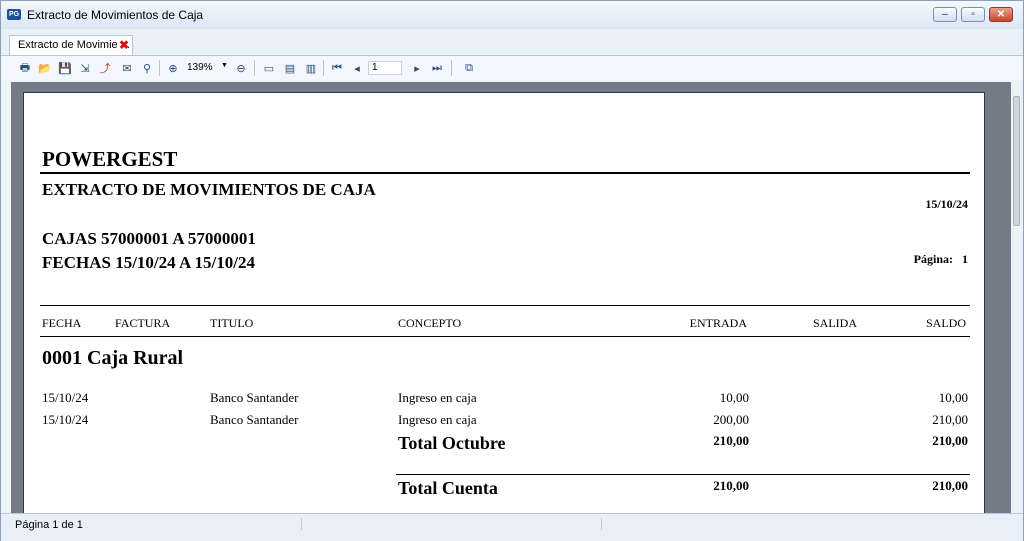  Describe the element at coordinates (452, 443) in the screenshot. I see `total-month-label: Total Octubre` at that location.